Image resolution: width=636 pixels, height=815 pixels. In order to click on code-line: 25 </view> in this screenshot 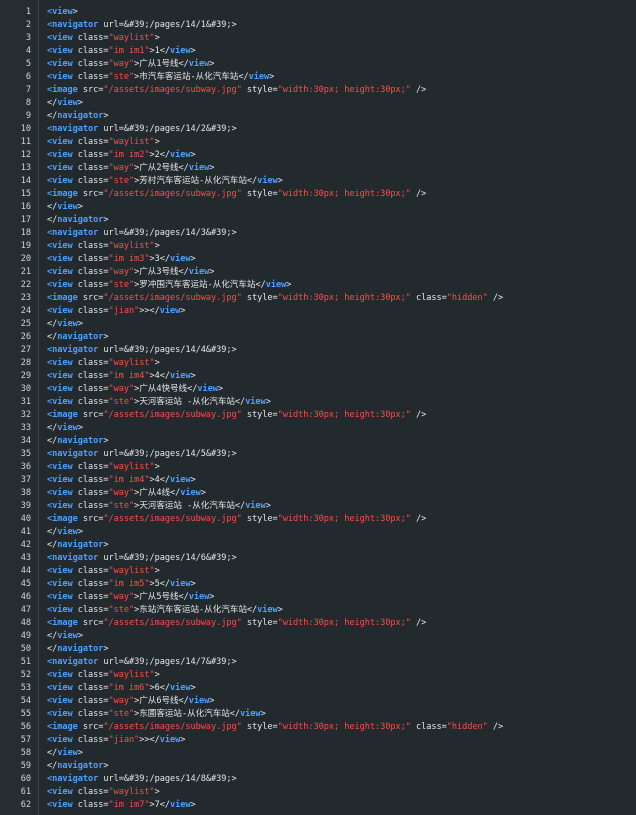, I will do `click(318, 324)`.